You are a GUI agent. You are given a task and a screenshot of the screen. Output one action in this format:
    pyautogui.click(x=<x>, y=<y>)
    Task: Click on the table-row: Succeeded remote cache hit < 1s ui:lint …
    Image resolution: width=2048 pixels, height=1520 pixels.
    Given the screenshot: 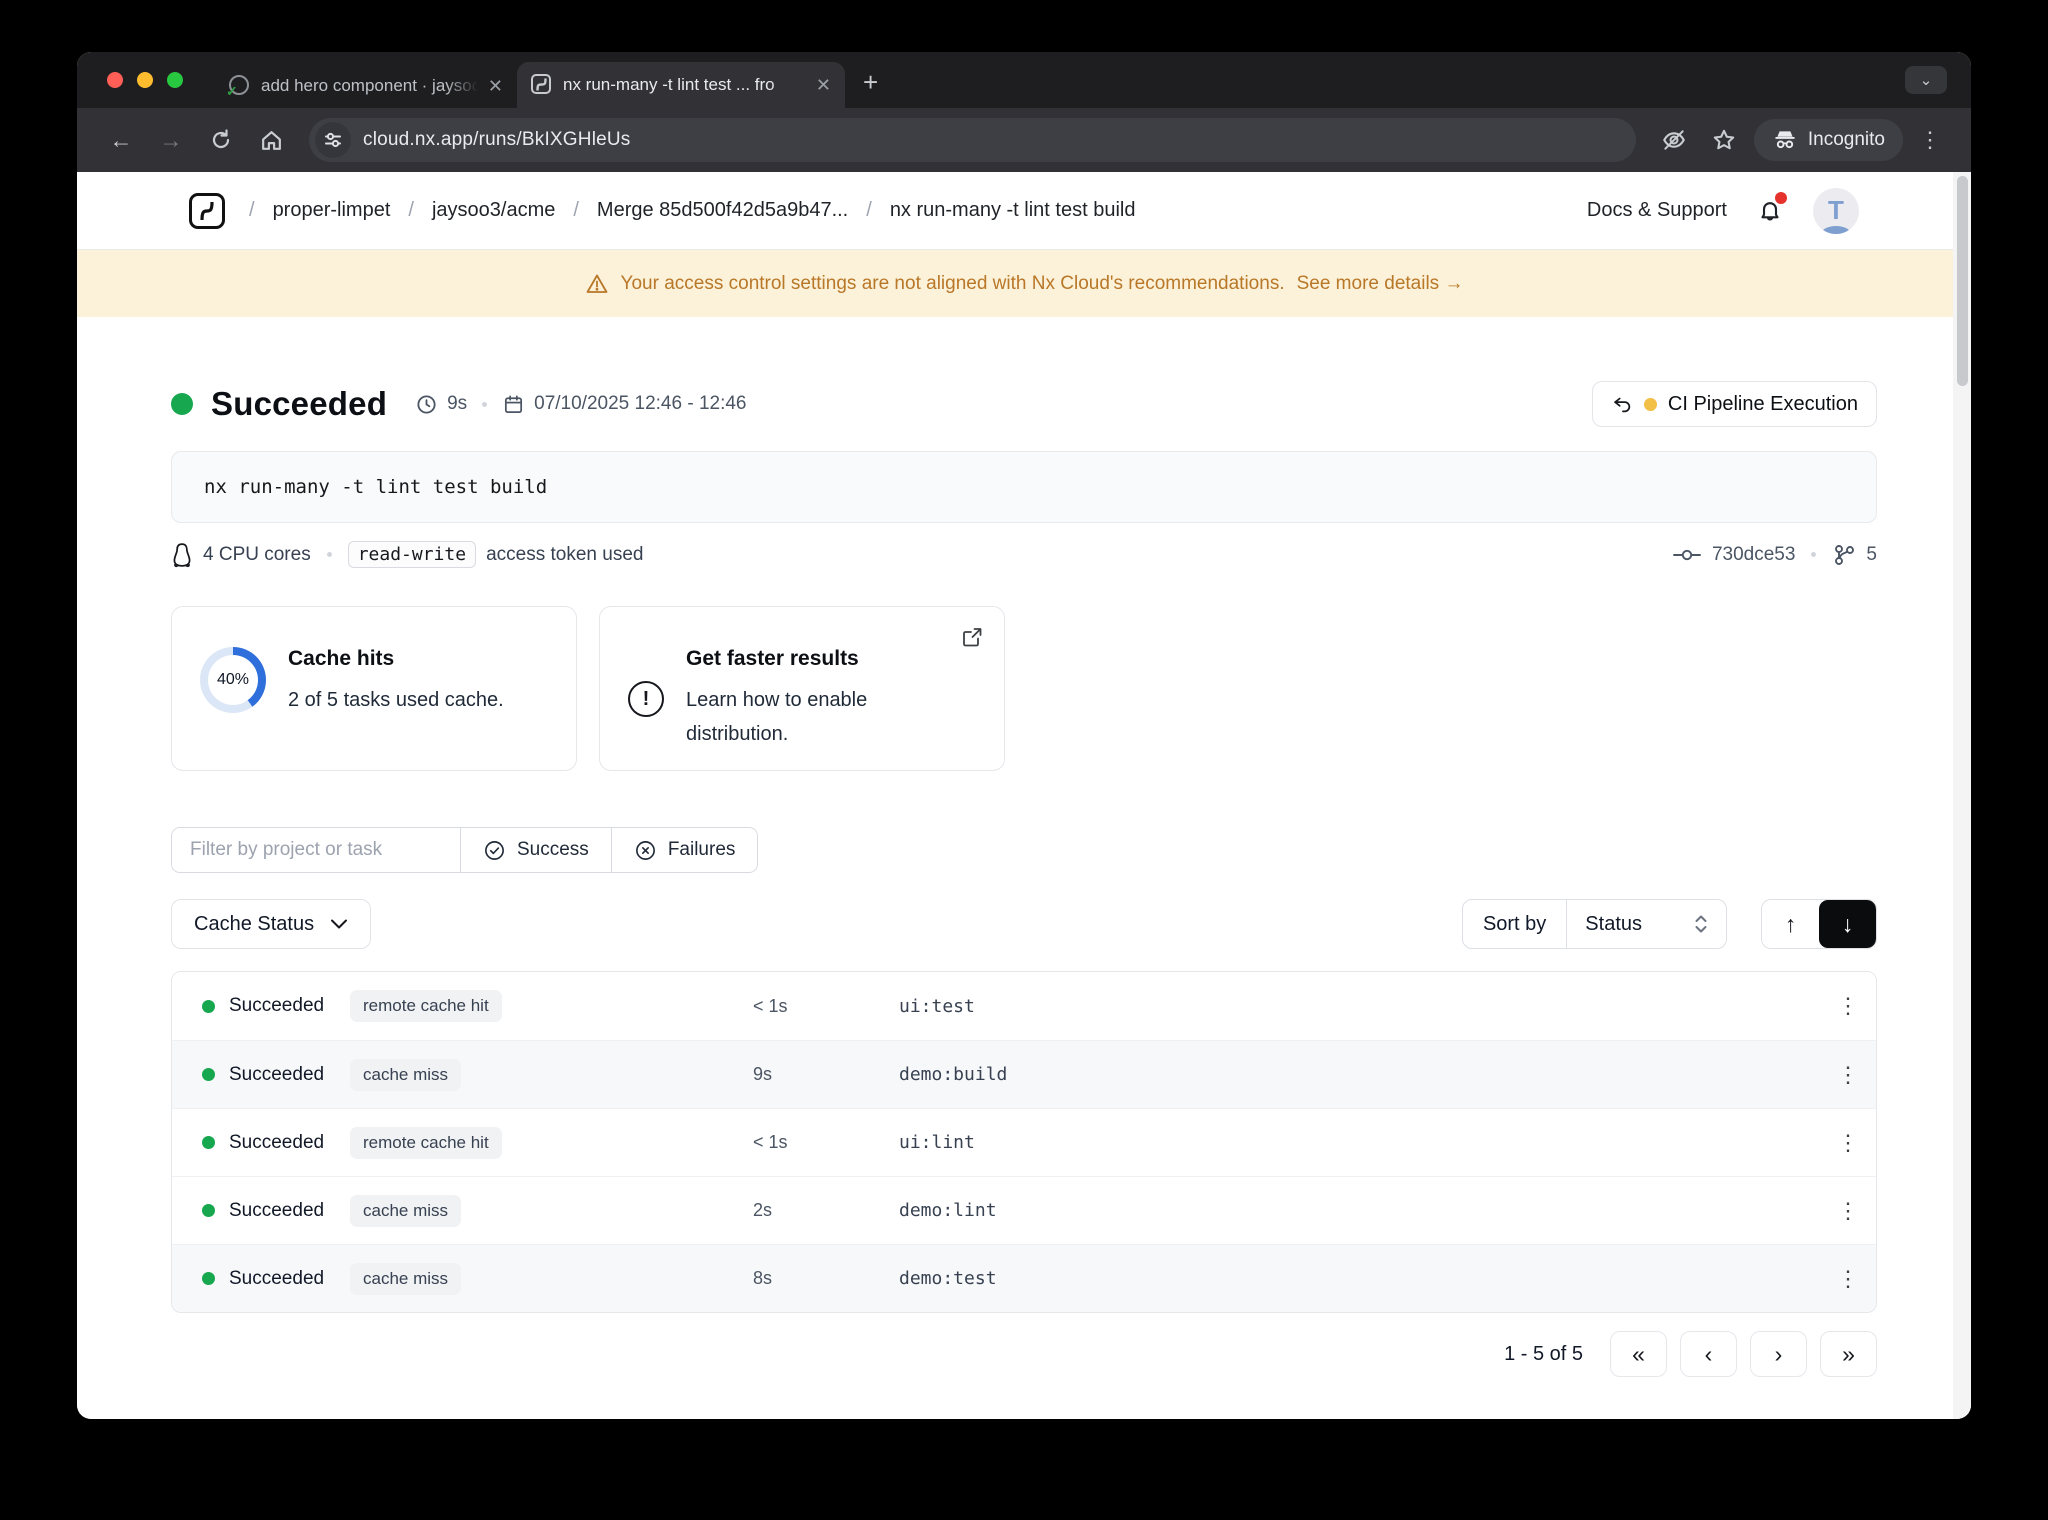 What is the action you would take?
    pyautogui.click(x=1024, y=1142)
    